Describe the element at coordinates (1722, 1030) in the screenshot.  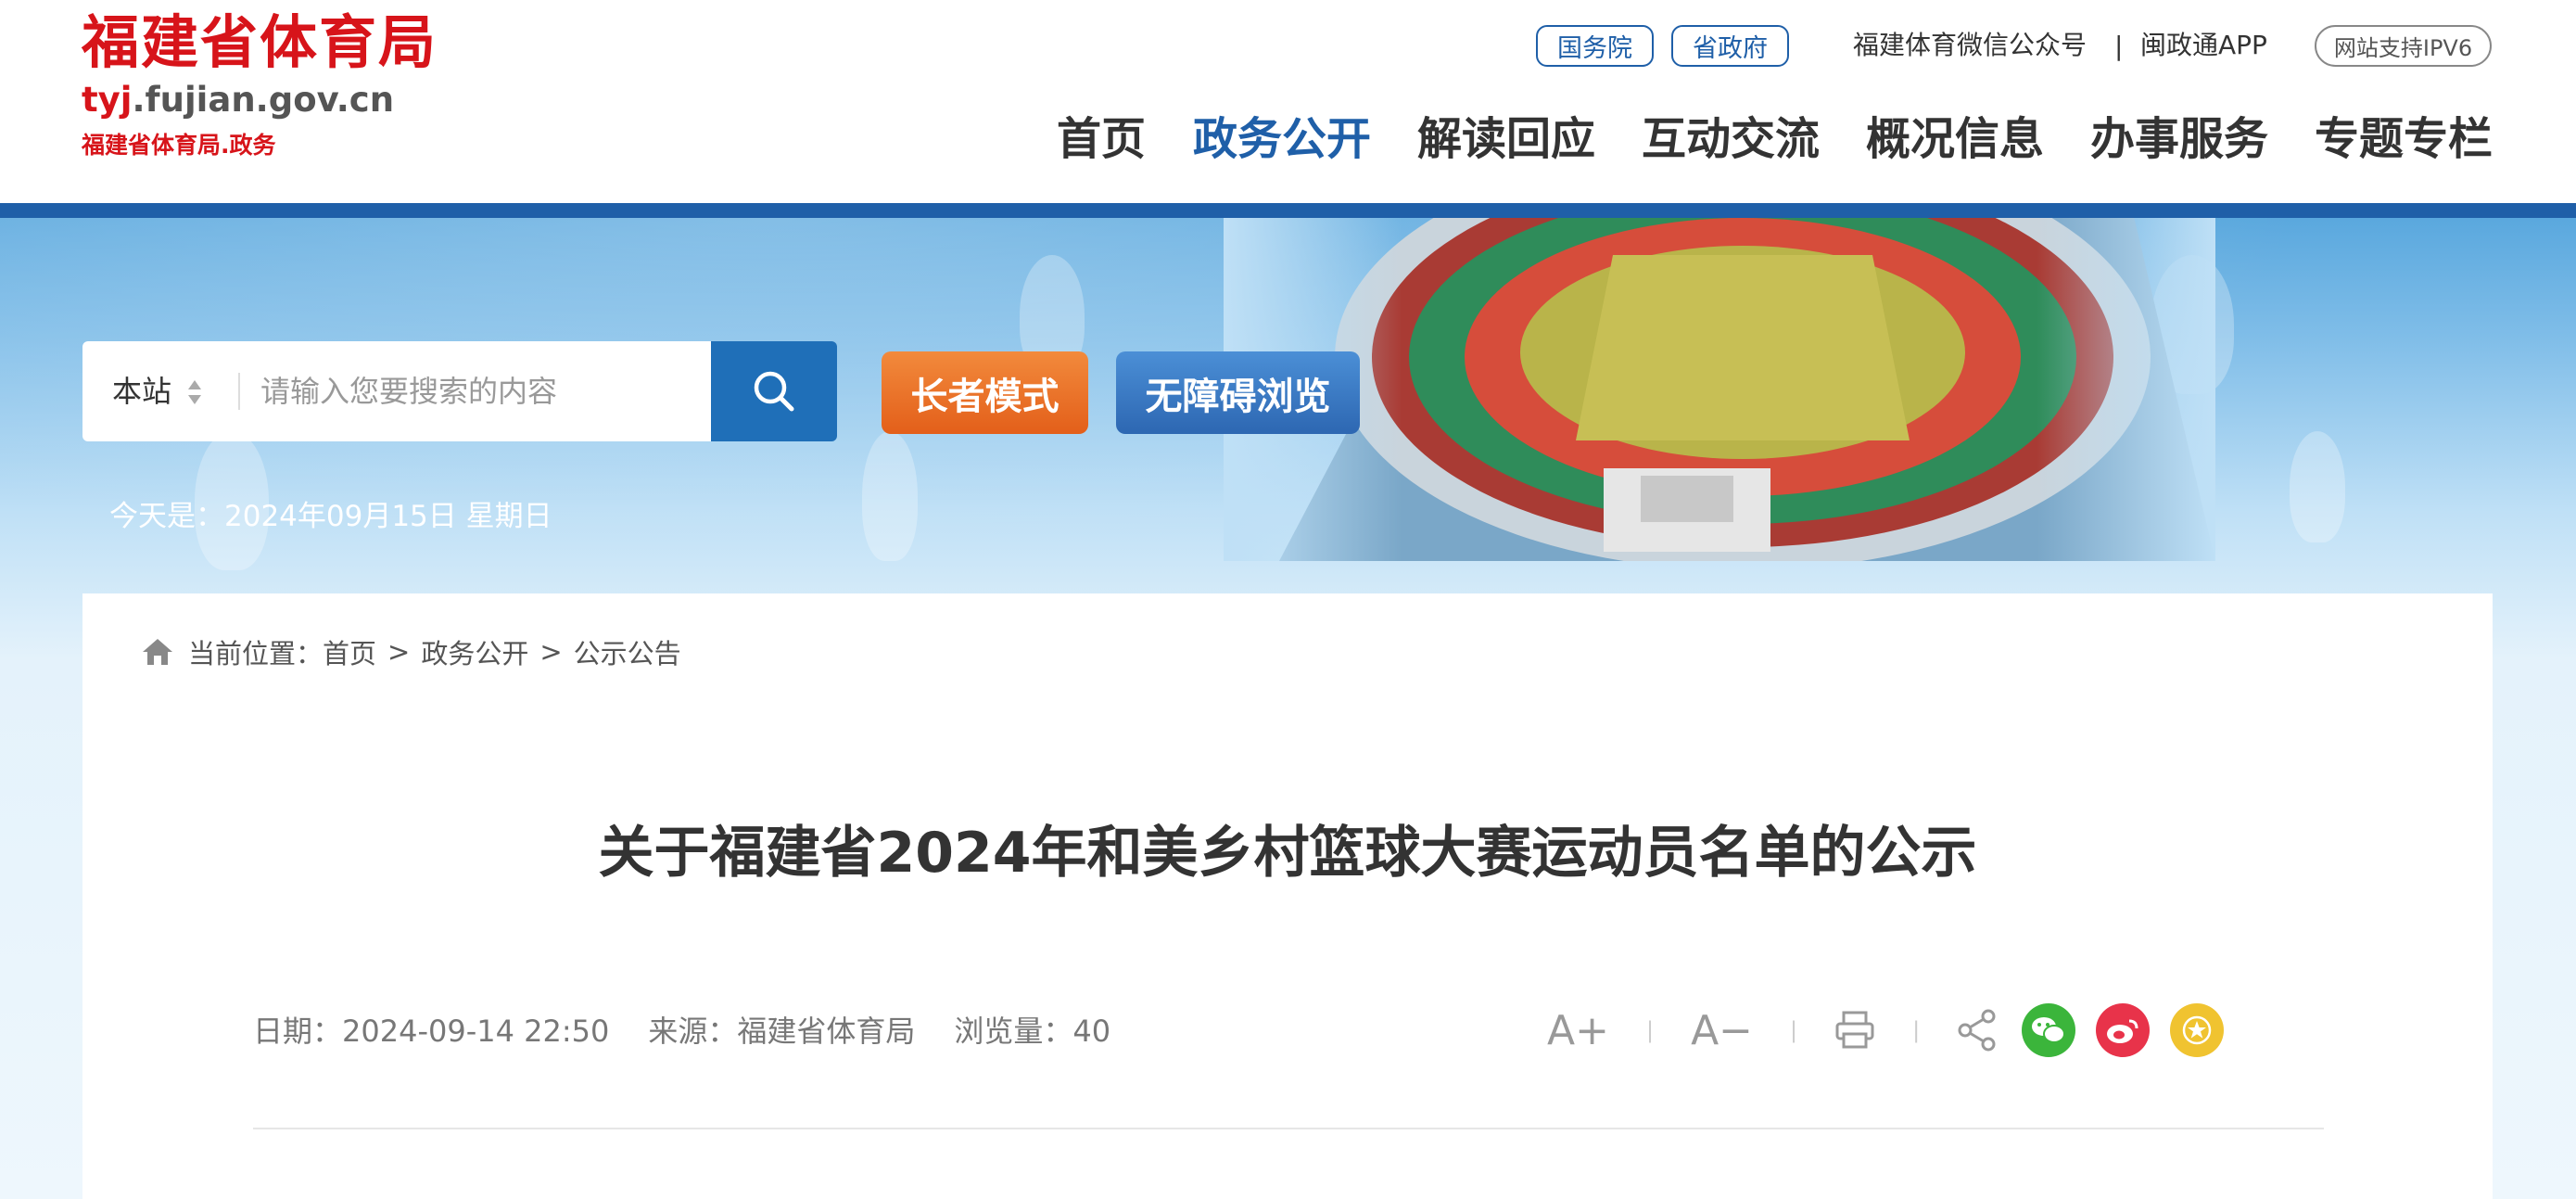
I see `font-decrease-button: A−` at that location.